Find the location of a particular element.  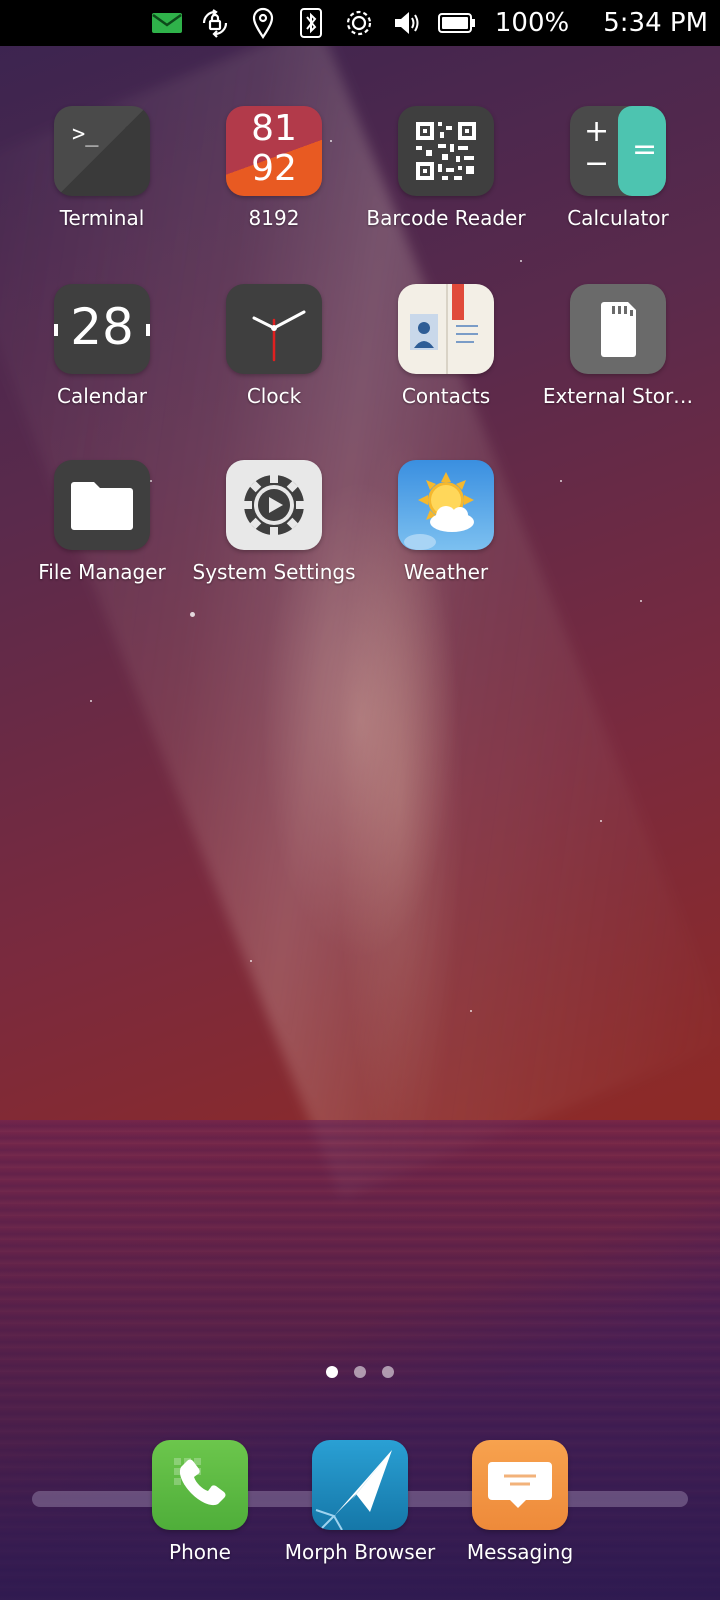

clock-time: 5:34 PM is located at coordinates (655, 23).